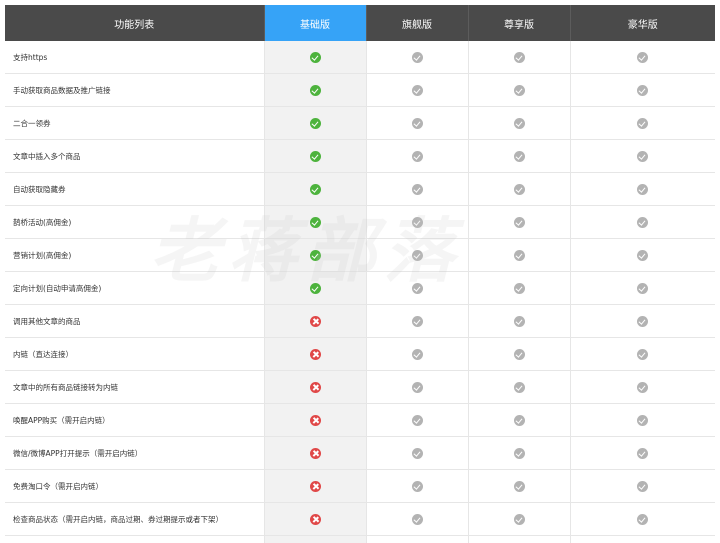  What do you see at coordinates (360, 539) in the screenshot?
I see `table-row` at bounding box center [360, 539].